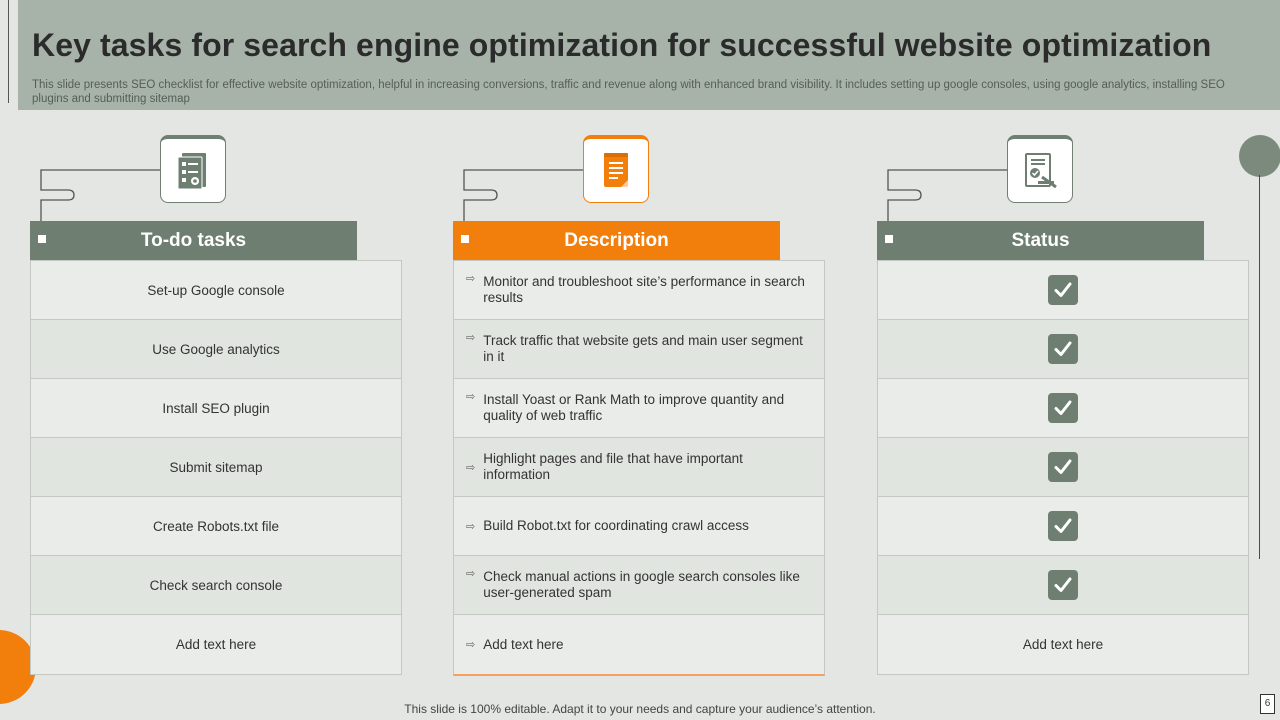  What do you see at coordinates (216, 349) in the screenshot?
I see `todo-row: Use Google analytics` at bounding box center [216, 349].